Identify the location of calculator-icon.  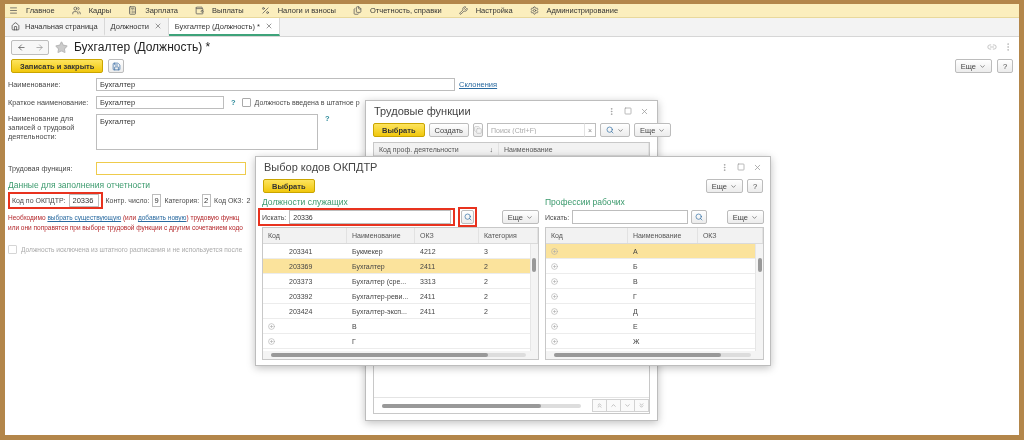
(133, 10).